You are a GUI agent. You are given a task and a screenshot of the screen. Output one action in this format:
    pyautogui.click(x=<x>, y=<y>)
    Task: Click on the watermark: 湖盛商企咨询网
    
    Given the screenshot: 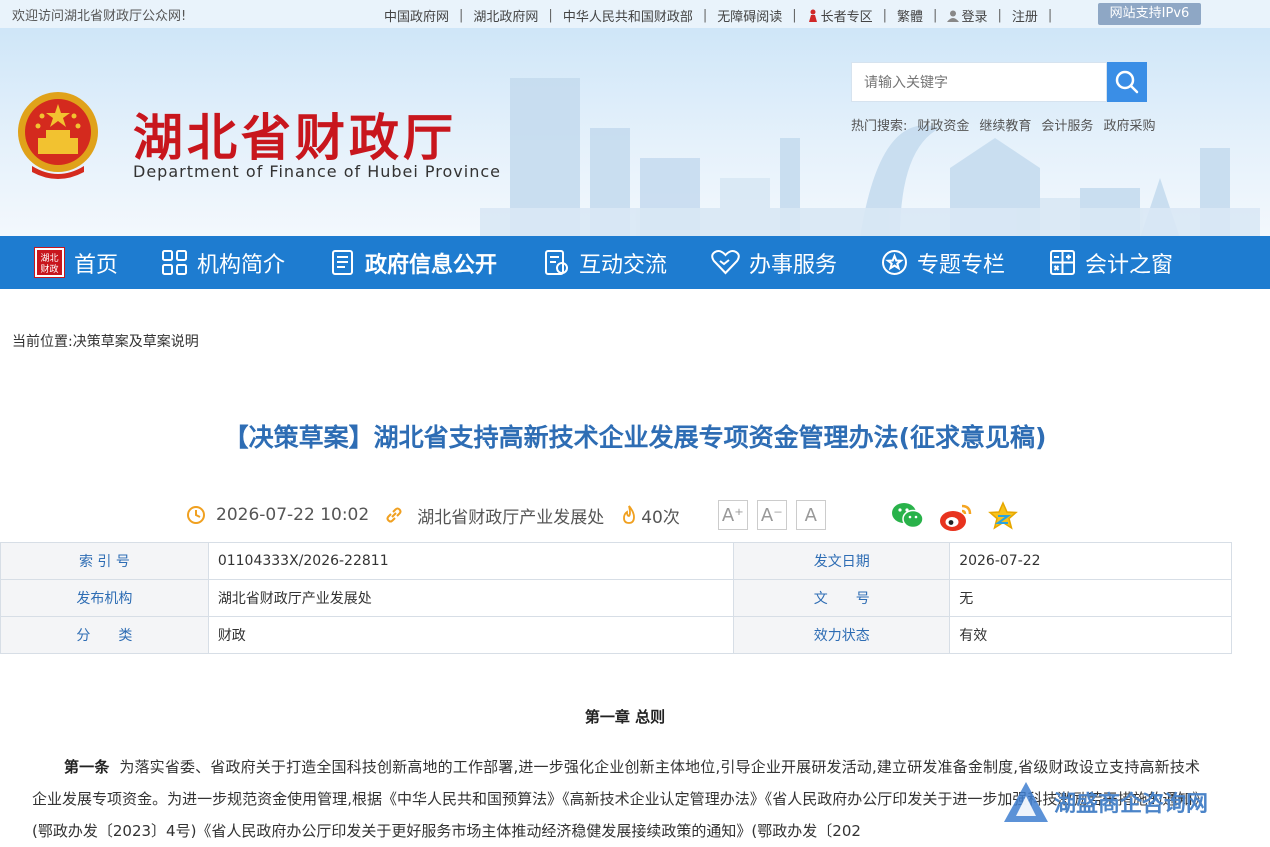 What is the action you would take?
    pyautogui.click(x=1105, y=802)
    